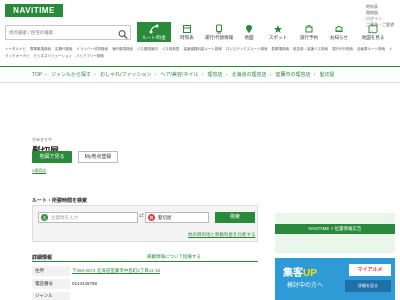 This screenshot has width=400, height=300. I want to click on category-link: 電車乗換検索, so click(40, 49).